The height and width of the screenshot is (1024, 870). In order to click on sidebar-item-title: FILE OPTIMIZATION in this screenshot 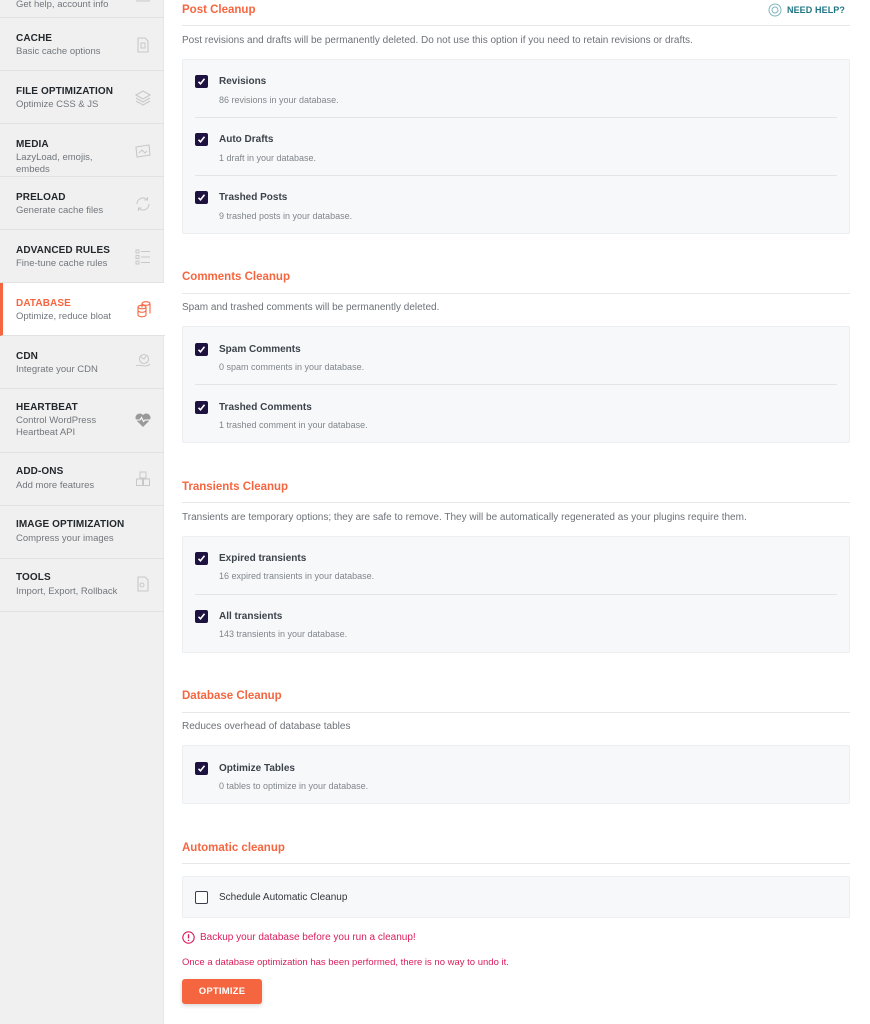, I will do `click(65, 91)`.